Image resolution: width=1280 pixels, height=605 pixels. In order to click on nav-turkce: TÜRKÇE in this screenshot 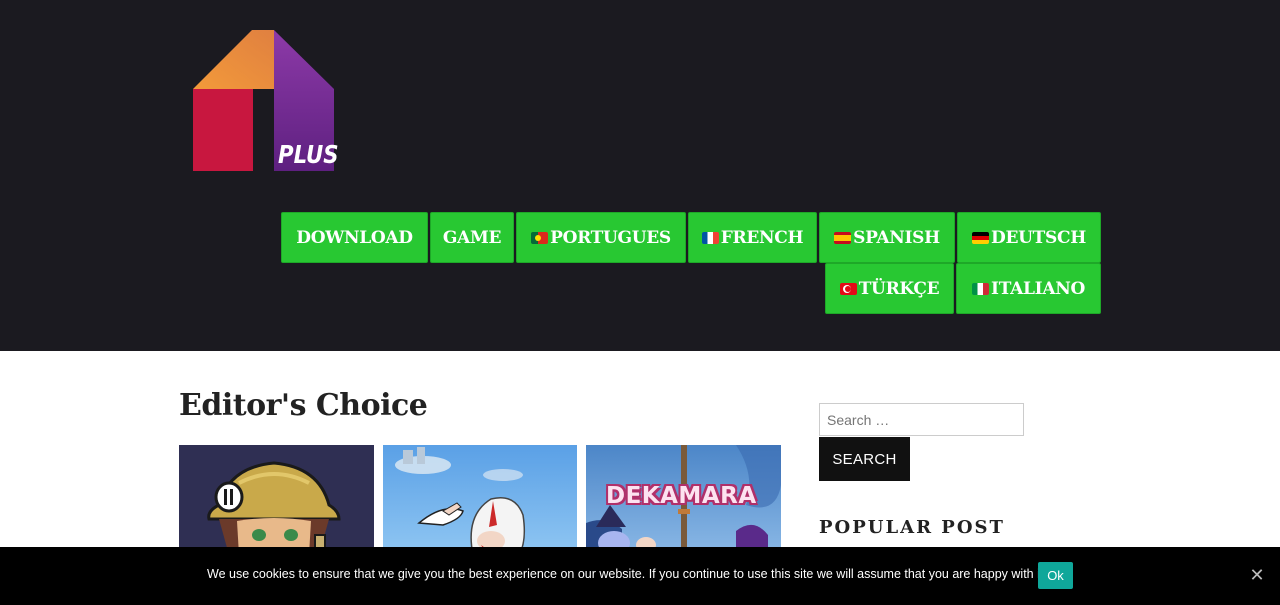, I will do `click(889, 288)`.